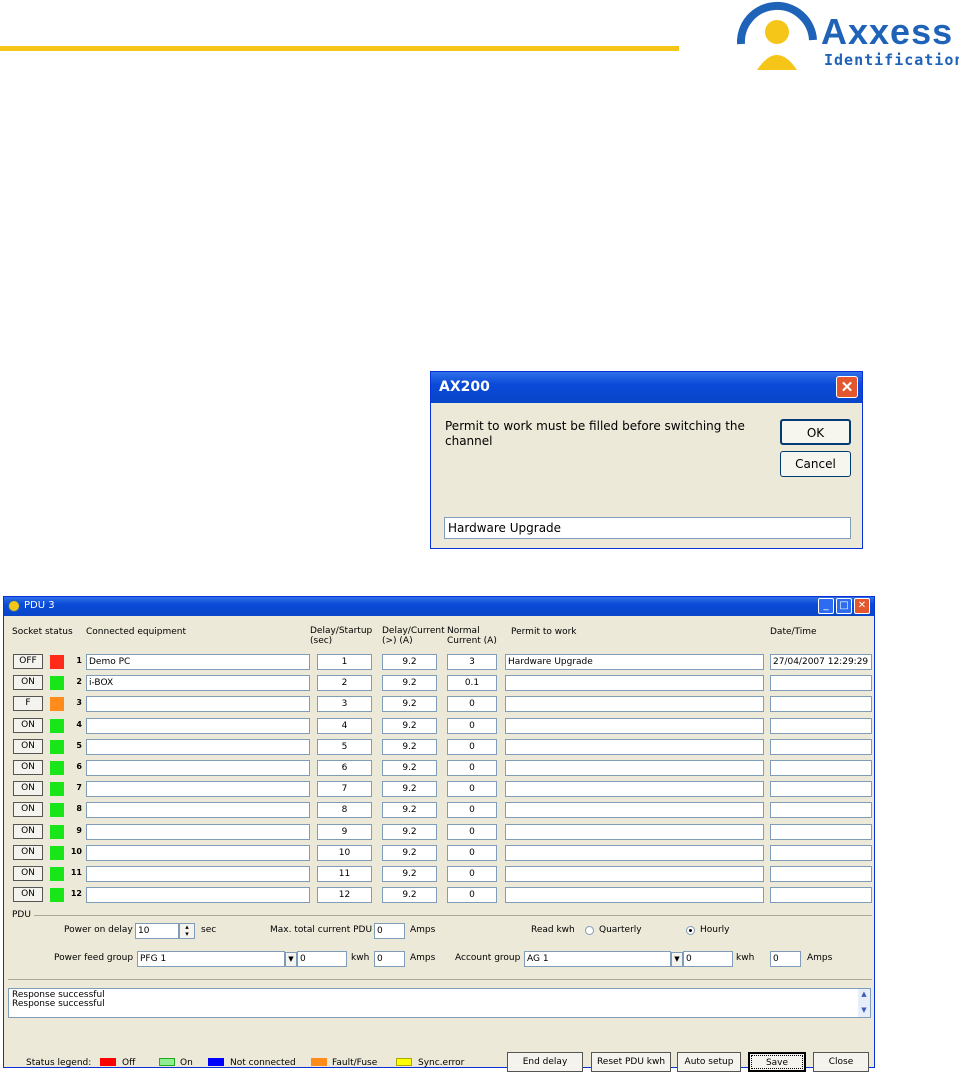  What do you see at coordinates (647, 528) in the screenshot?
I see `permit-input: Hardware Upgrade` at bounding box center [647, 528].